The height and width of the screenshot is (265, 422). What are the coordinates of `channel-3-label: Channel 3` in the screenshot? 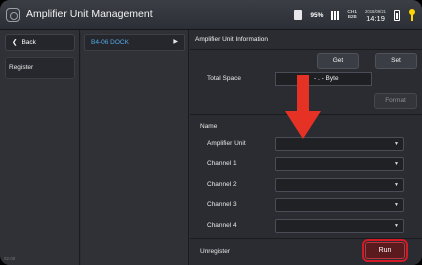 It's located at (222, 204).